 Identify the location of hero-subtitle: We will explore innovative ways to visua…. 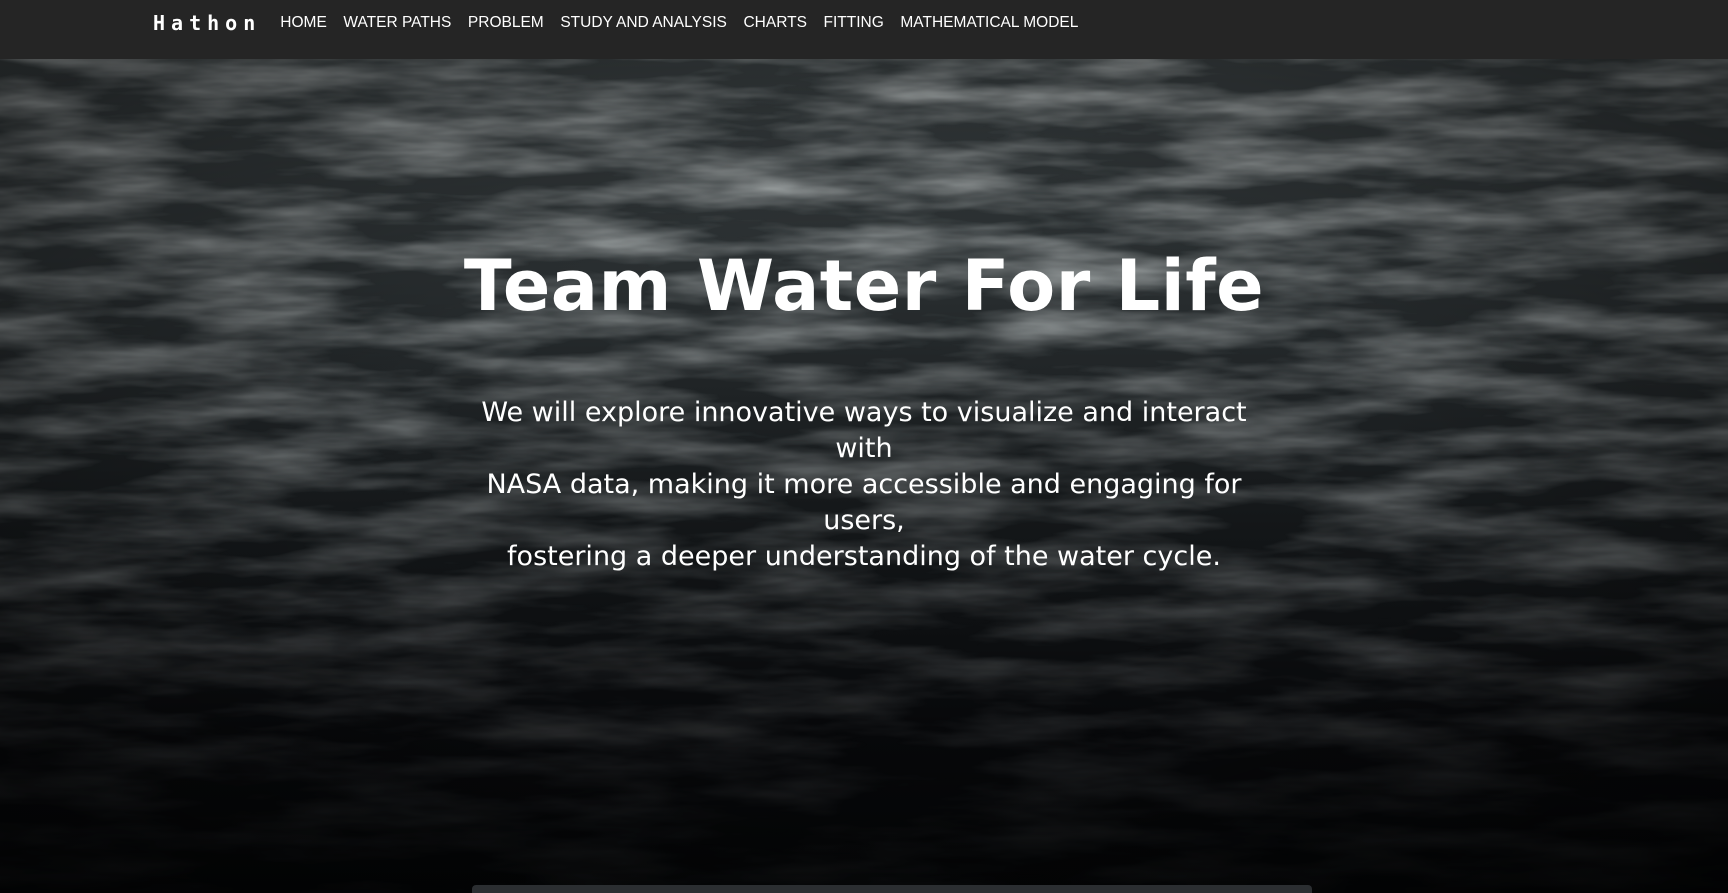
(864, 485).